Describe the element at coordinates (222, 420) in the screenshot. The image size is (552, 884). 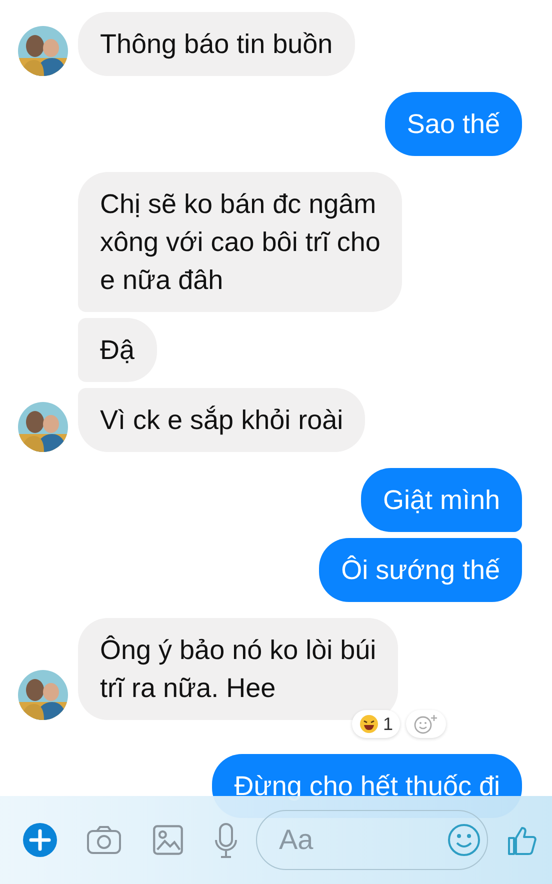
I see `message-bubble: Vì ck e sắp khỏi roài` at that location.